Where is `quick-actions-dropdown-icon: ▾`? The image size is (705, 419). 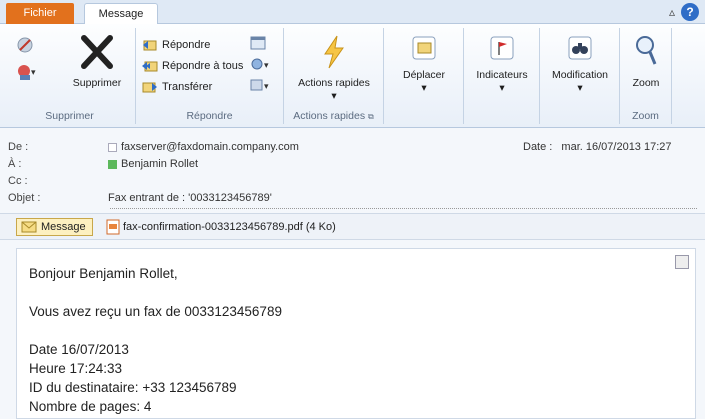 quick-actions-dropdown-icon: ▾ is located at coordinates (334, 96).